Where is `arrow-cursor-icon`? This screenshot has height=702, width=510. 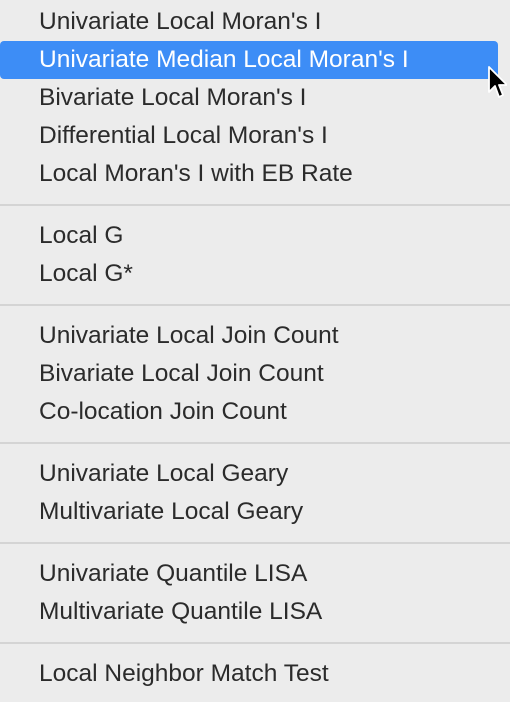
arrow-cursor-icon is located at coordinates (497, 82).